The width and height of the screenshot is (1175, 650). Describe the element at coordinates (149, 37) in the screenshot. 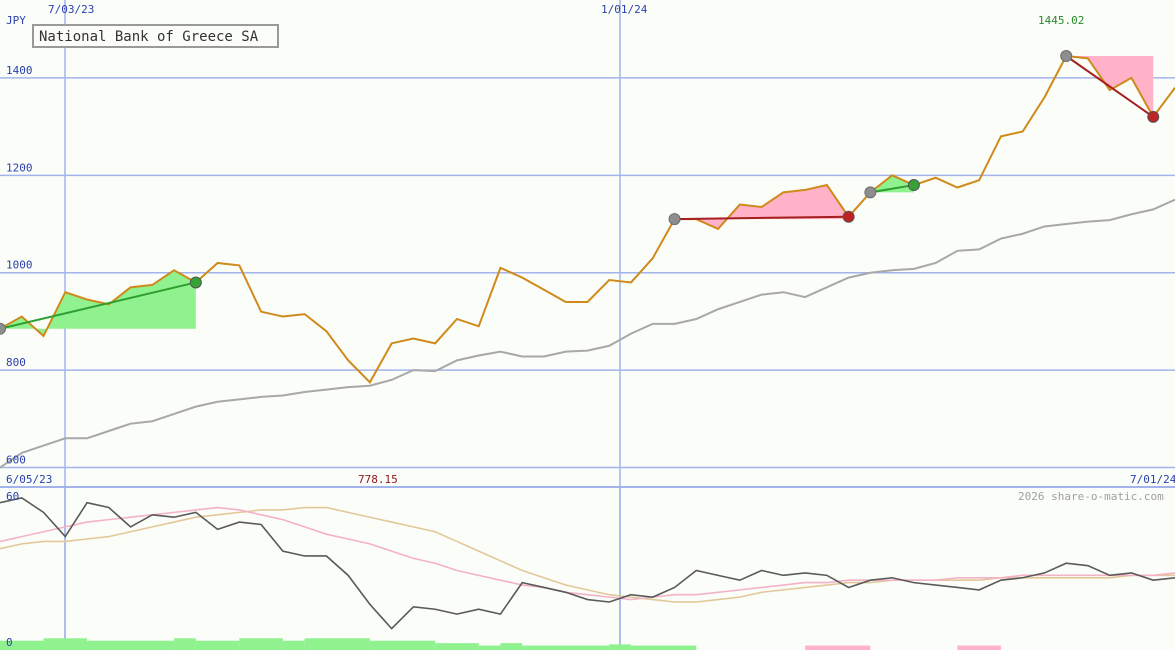

I see `chart-title: National Bank of Greece SA` at that location.